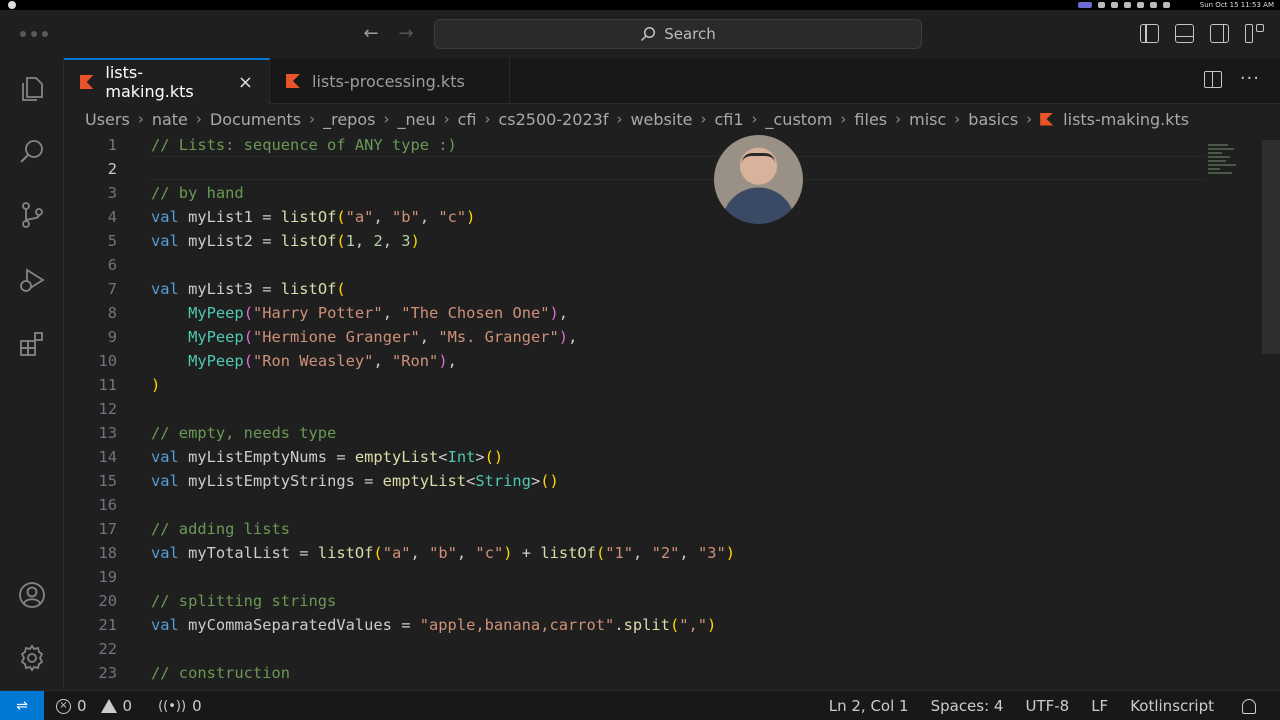 This screenshot has height=720, width=1280. Describe the element at coordinates (1166, 5) in the screenshot. I see `battery-icon` at that location.